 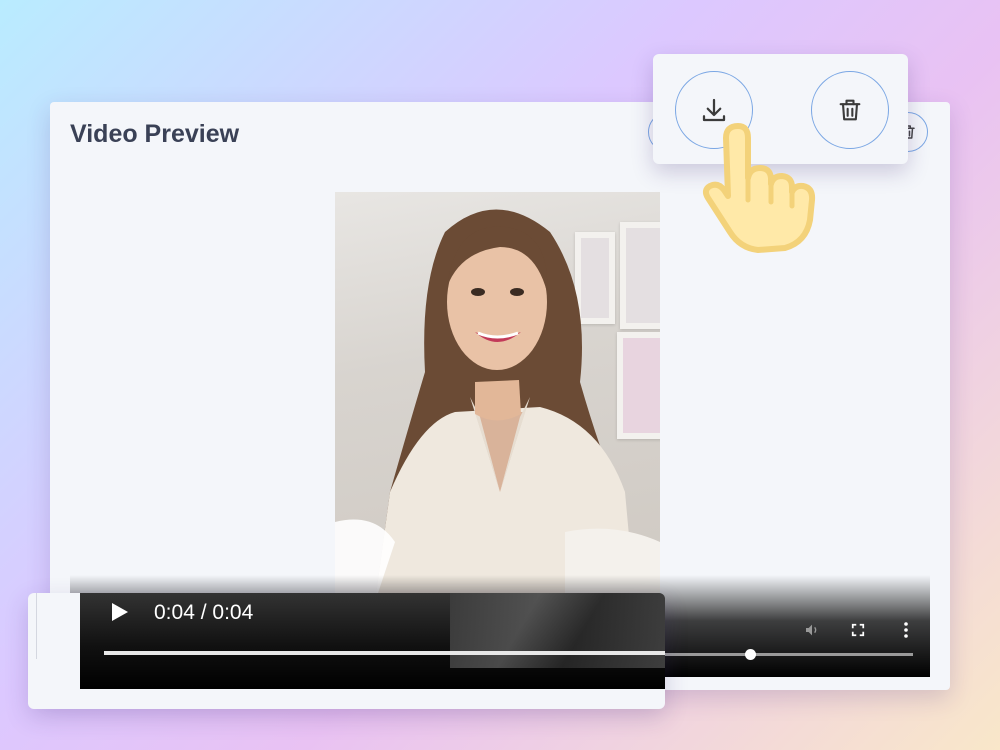 I want to click on current-time: 0:04, so click(x=174, y=612).